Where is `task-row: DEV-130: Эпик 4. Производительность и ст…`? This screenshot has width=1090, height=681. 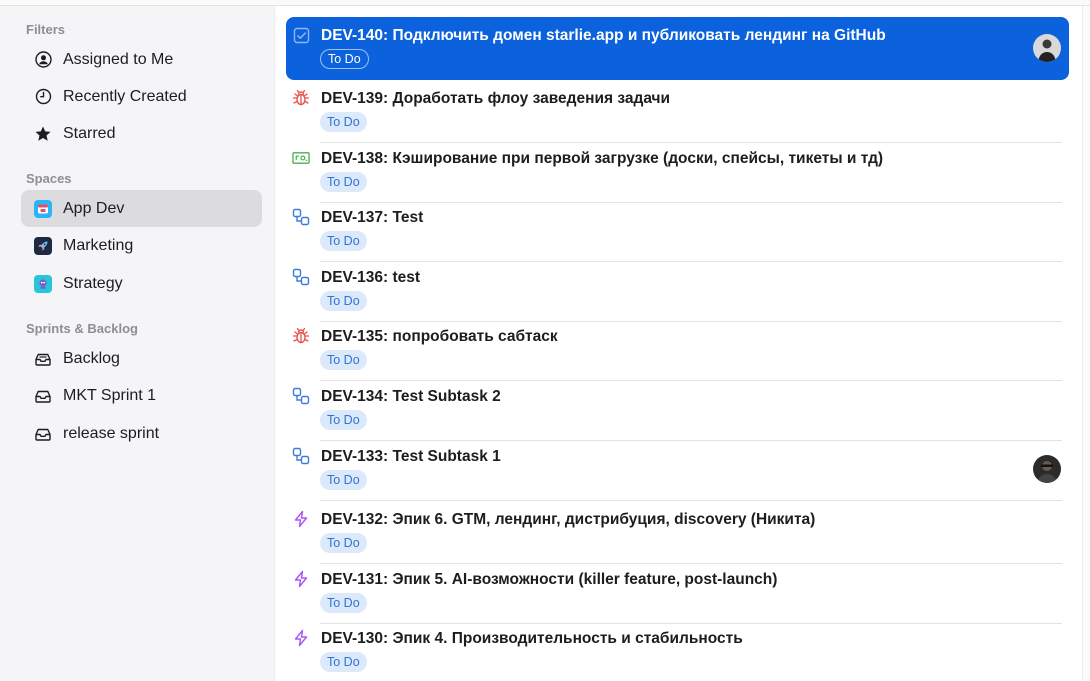 task-row: DEV-130: Эпик 4. Производительность и ст… is located at coordinates (677, 650).